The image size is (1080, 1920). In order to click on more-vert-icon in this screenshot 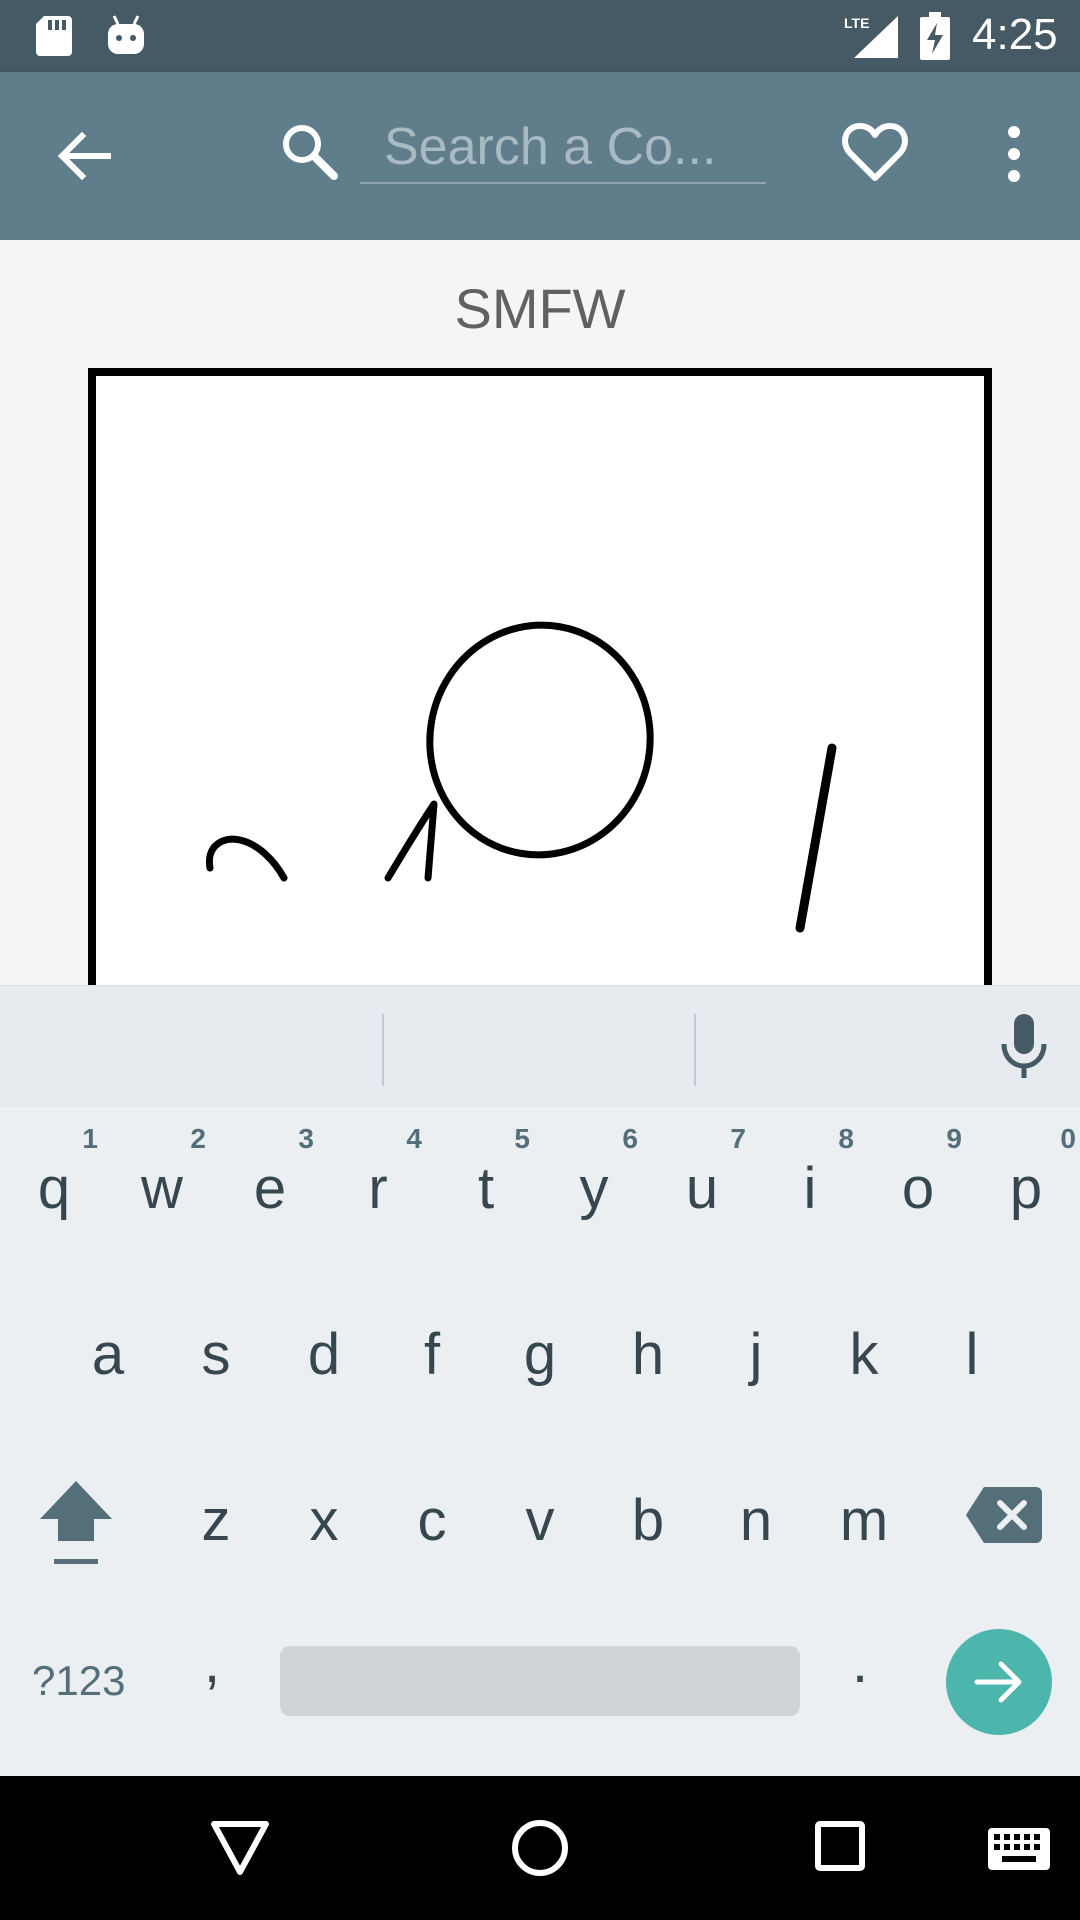, I will do `click(1014, 154)`.